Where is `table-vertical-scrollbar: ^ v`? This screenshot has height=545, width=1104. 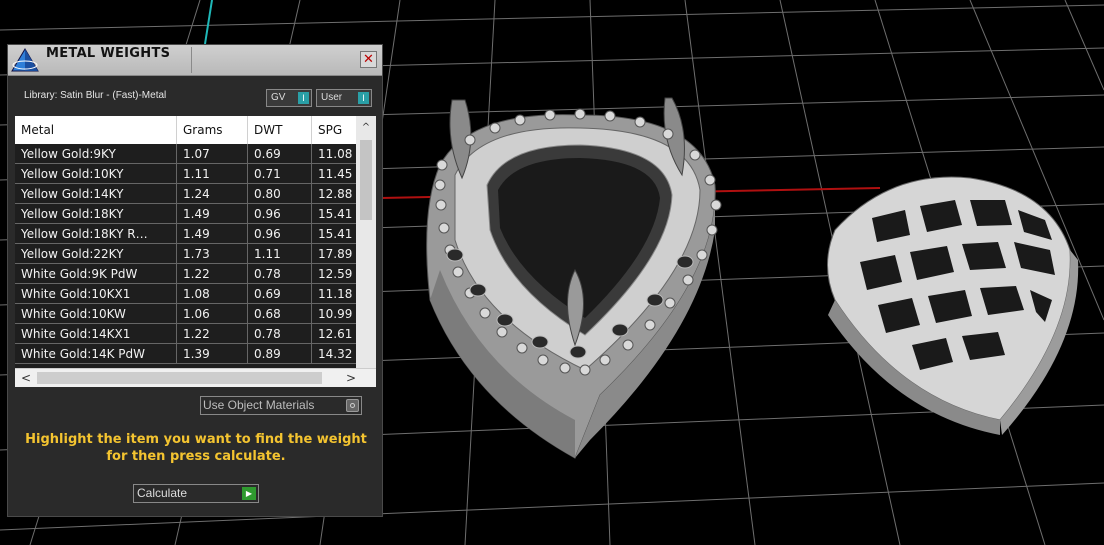 table-vertical-scrollbar: ^ v is located at coordinates (366, 251).